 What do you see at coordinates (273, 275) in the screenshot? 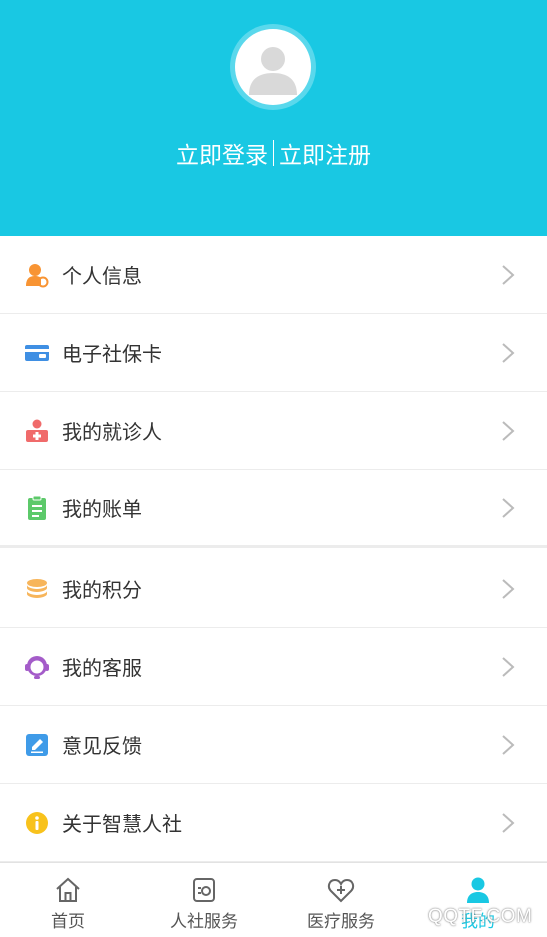
I see `menu-item-personal-info: 个人信息` at bounding box center [273, 275].